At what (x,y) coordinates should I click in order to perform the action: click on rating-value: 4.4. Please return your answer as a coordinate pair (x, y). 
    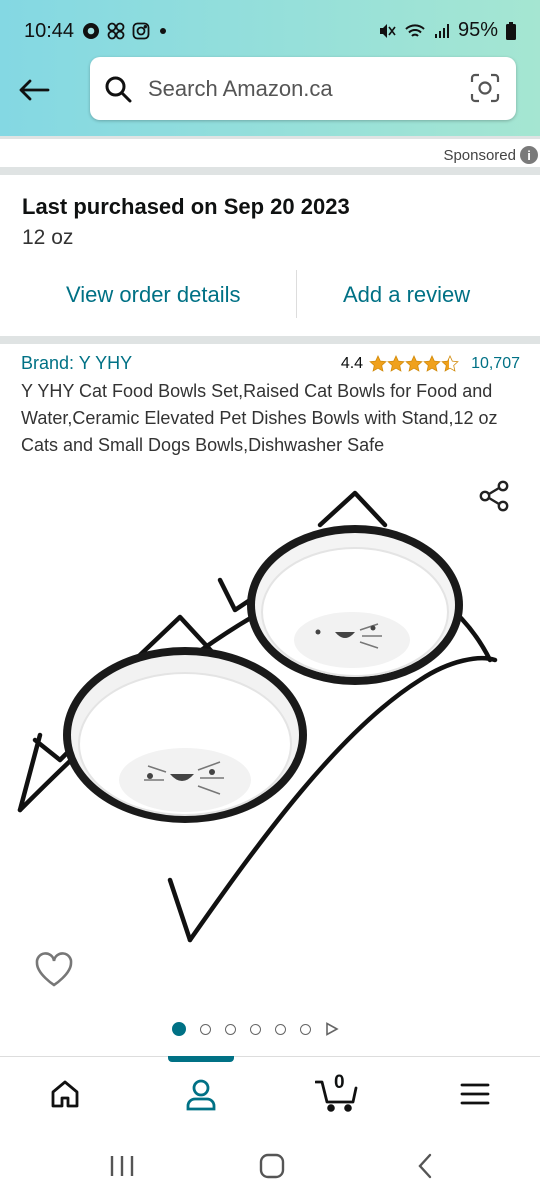
    Looking at the image, I should click on (352, 363).